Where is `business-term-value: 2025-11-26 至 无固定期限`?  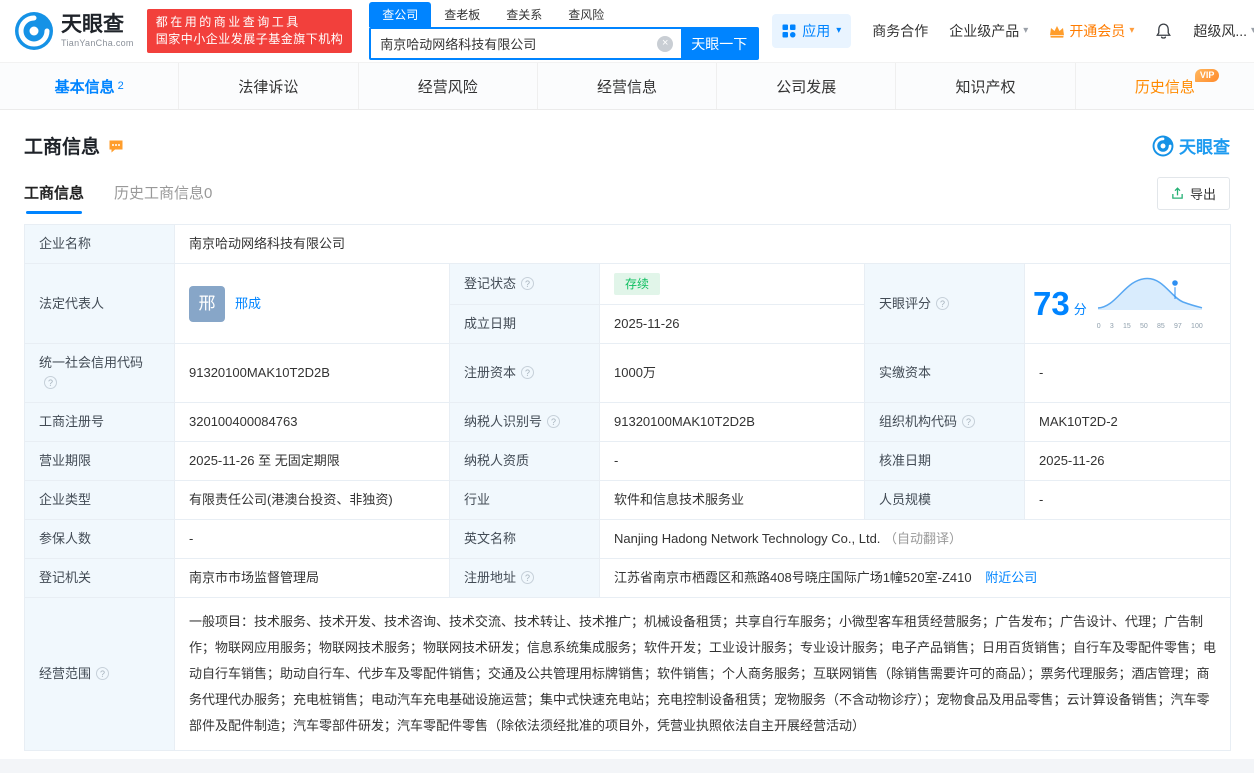 business-term-value: 2025-11-26 至 无固定期限 is located at coordinates (312, 461).